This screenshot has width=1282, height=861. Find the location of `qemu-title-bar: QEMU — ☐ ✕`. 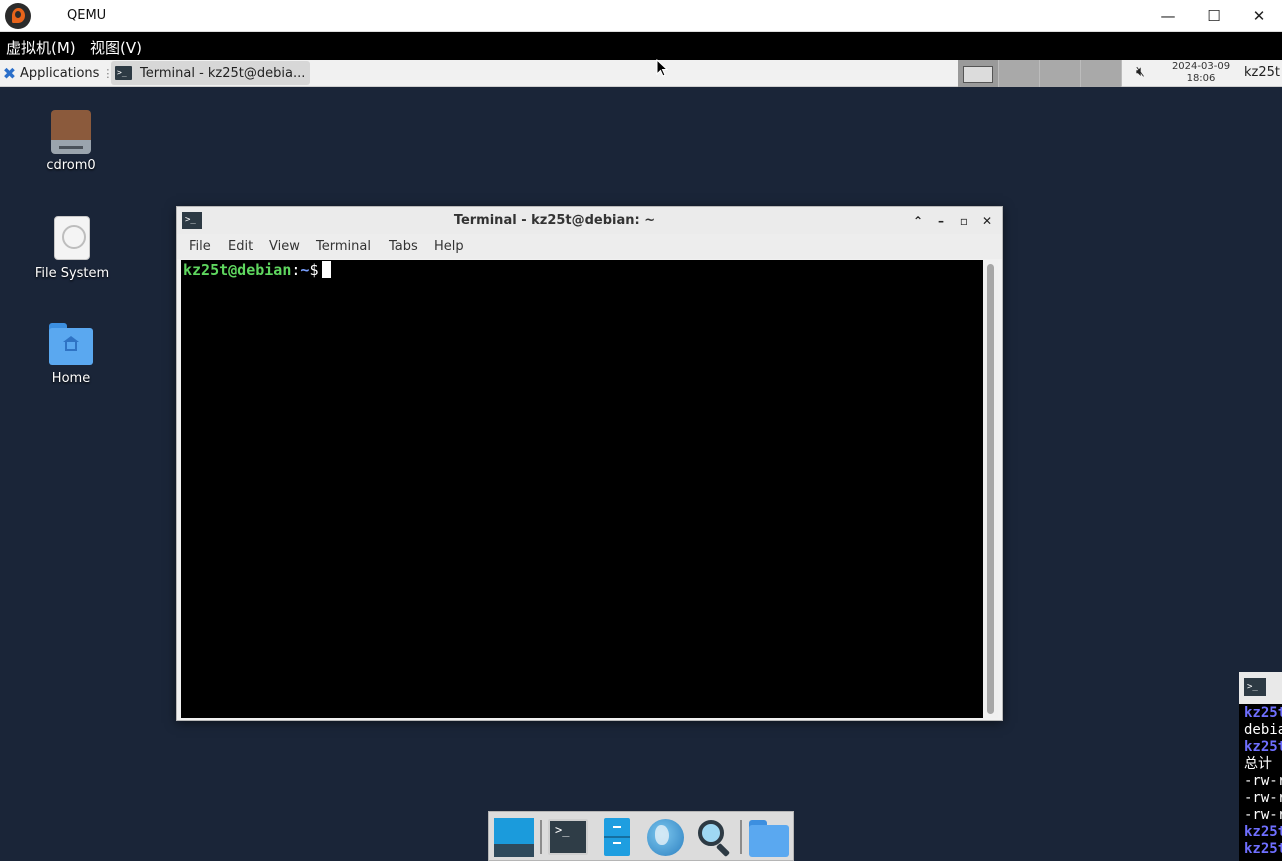

qemu-title-bar: QEMU — ☐ ✕ is located at coordinates (641, 16).